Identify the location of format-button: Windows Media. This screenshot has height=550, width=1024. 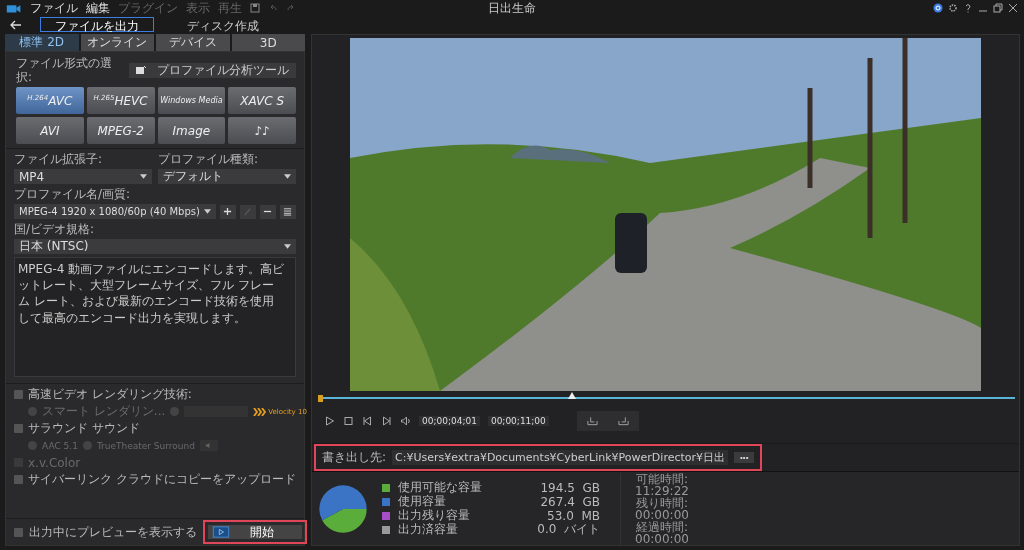
(191, 100).